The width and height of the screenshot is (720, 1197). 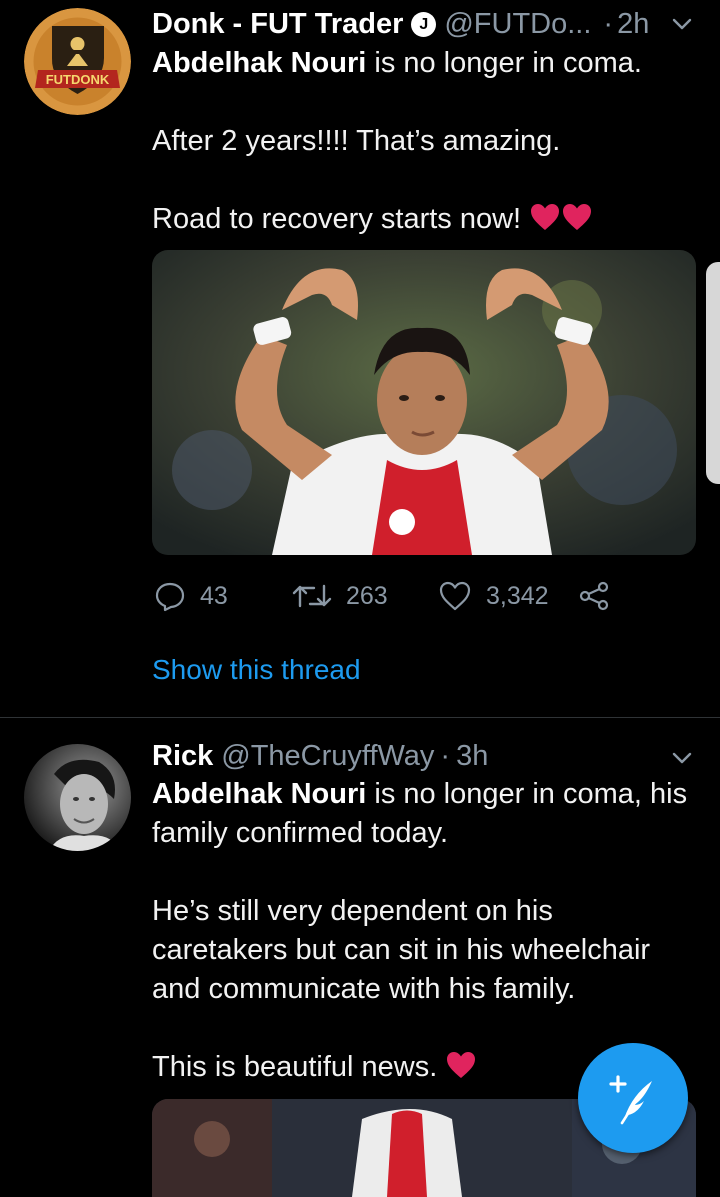 I want to click on tweet-time: 2h, so click(x=633, y=24).